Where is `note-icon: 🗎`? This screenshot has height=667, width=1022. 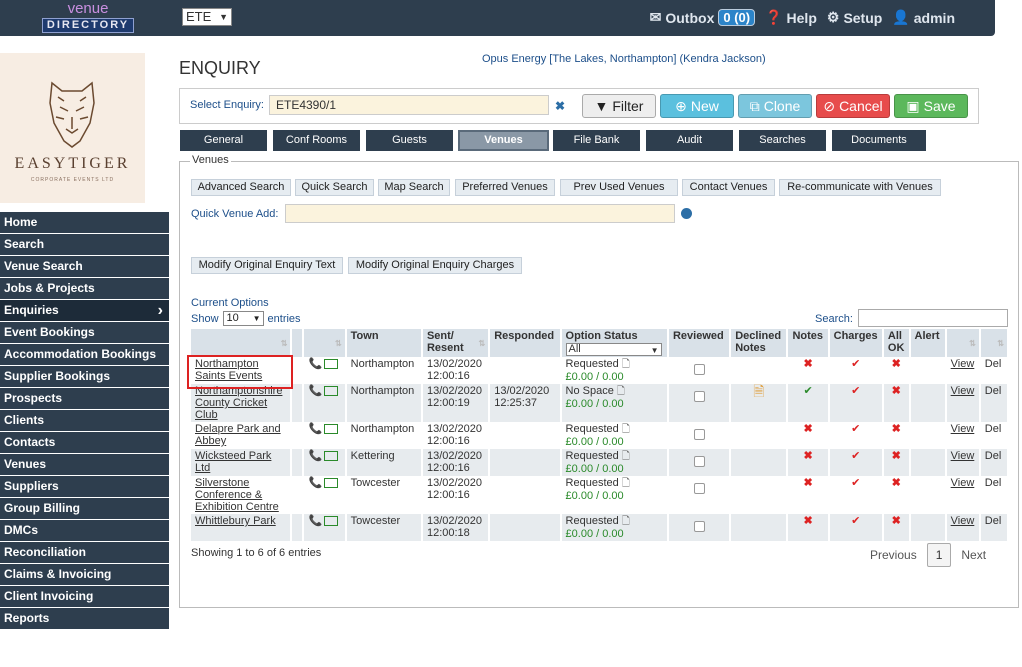
note-icon: 🗎 is located at coordinates (758, 391).